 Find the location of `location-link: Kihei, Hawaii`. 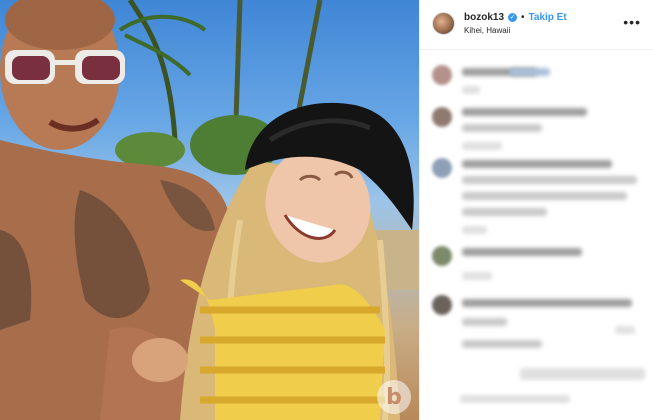

location-link: Kihei, Hawaii is located at coordinates (487, 30).